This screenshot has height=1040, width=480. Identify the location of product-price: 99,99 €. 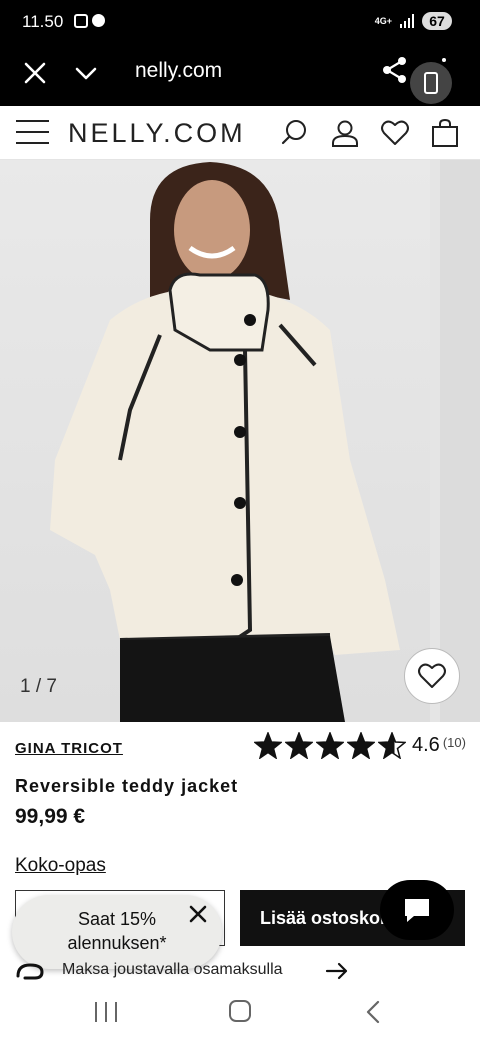
(50, 816).